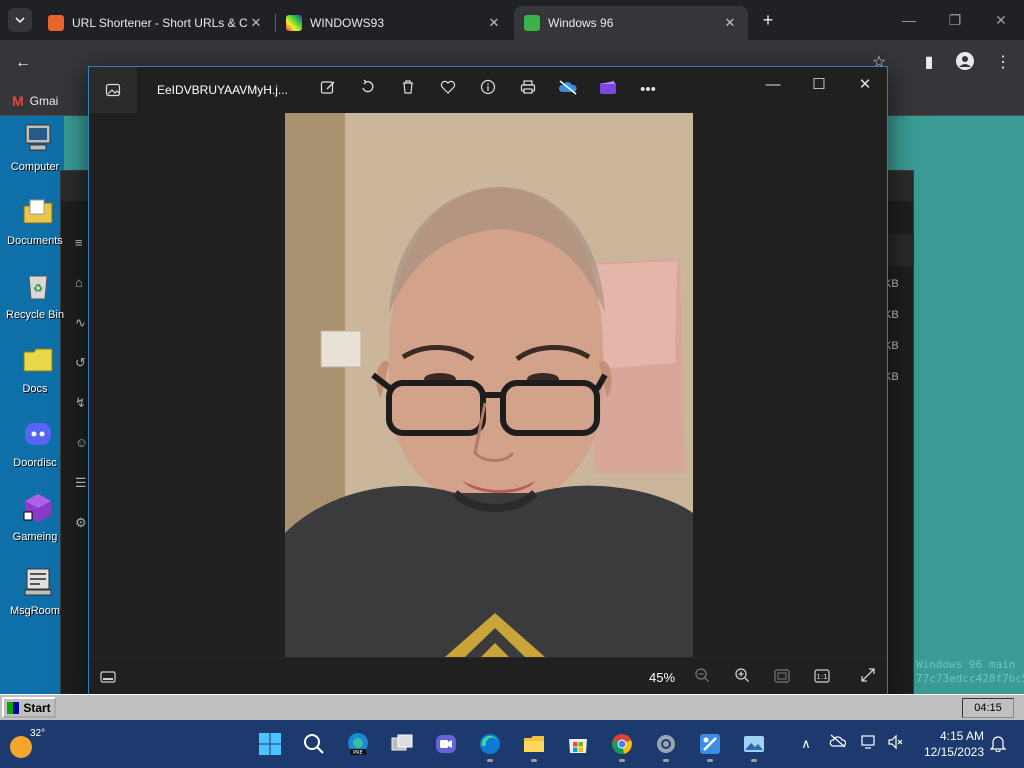  Describe the element at coordinates (742, 678) in the screenshot. I see `zoom-in-icon` at that location.